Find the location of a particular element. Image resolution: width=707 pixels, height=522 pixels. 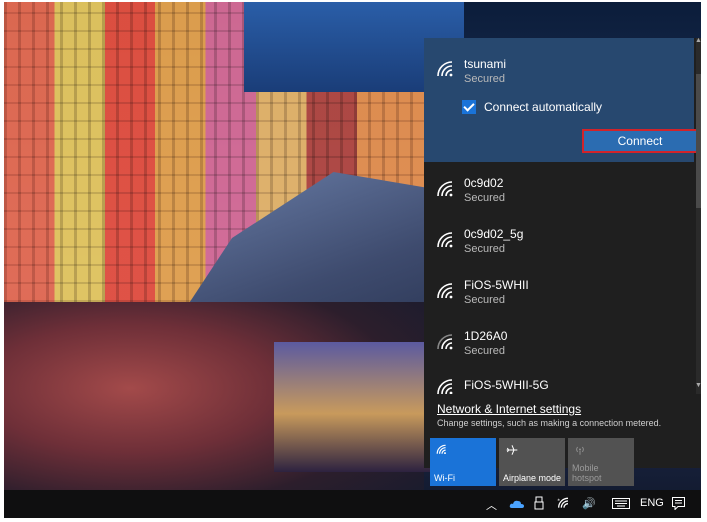

chevron-down-icon: ▼ is located at coordinates (698, 385).